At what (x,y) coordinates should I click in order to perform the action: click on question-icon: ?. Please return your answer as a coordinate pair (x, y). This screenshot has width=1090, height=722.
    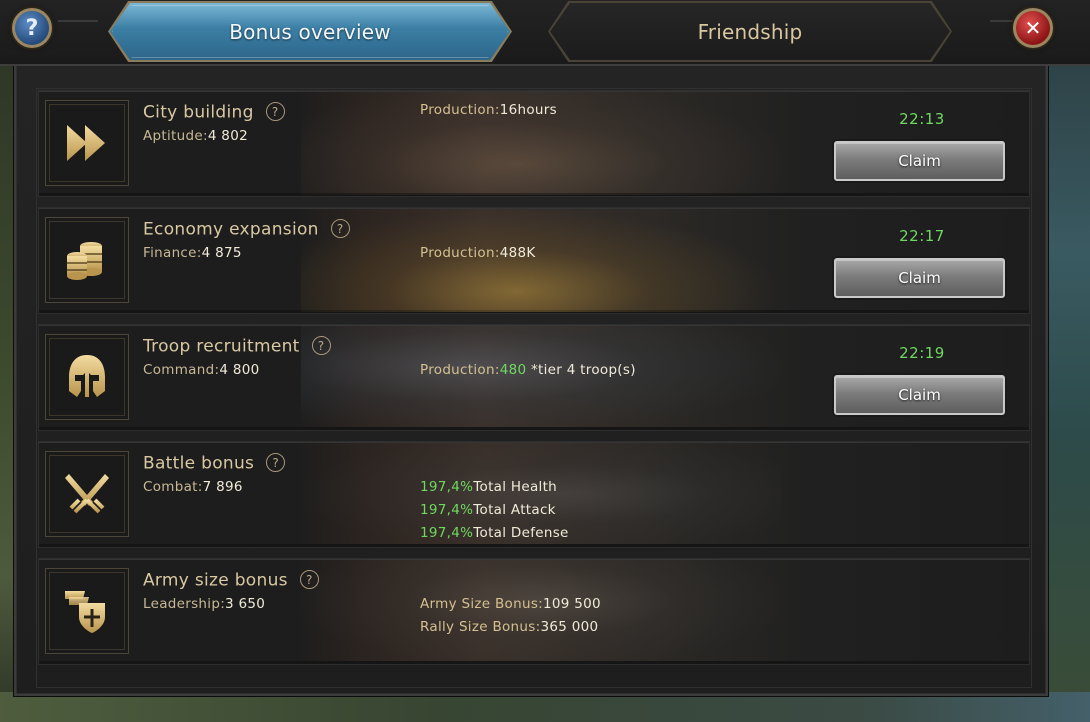
    Looking at the image, I should click on (32, 28).